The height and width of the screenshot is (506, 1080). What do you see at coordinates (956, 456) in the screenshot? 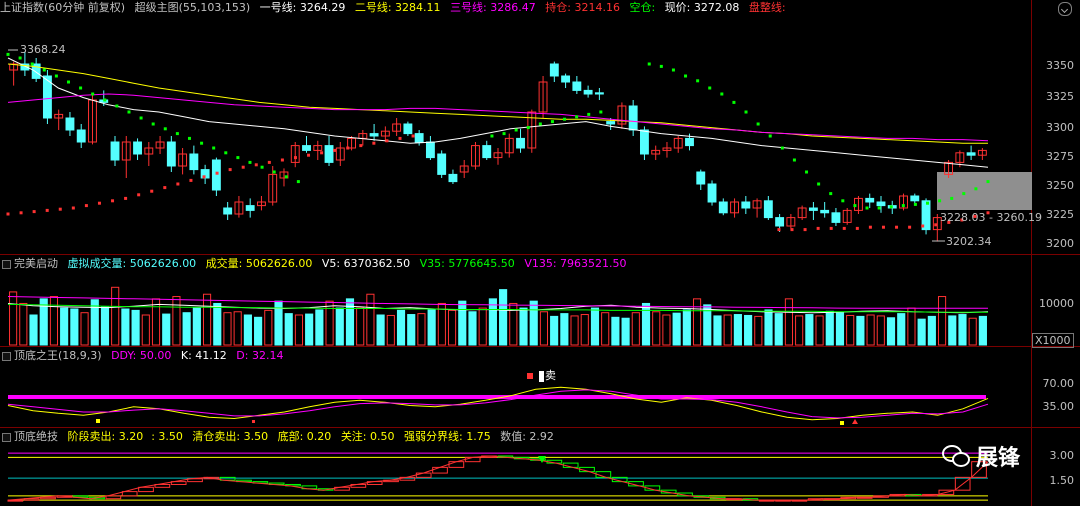
I see `wechat-icon` at bounding box center [956, 456].